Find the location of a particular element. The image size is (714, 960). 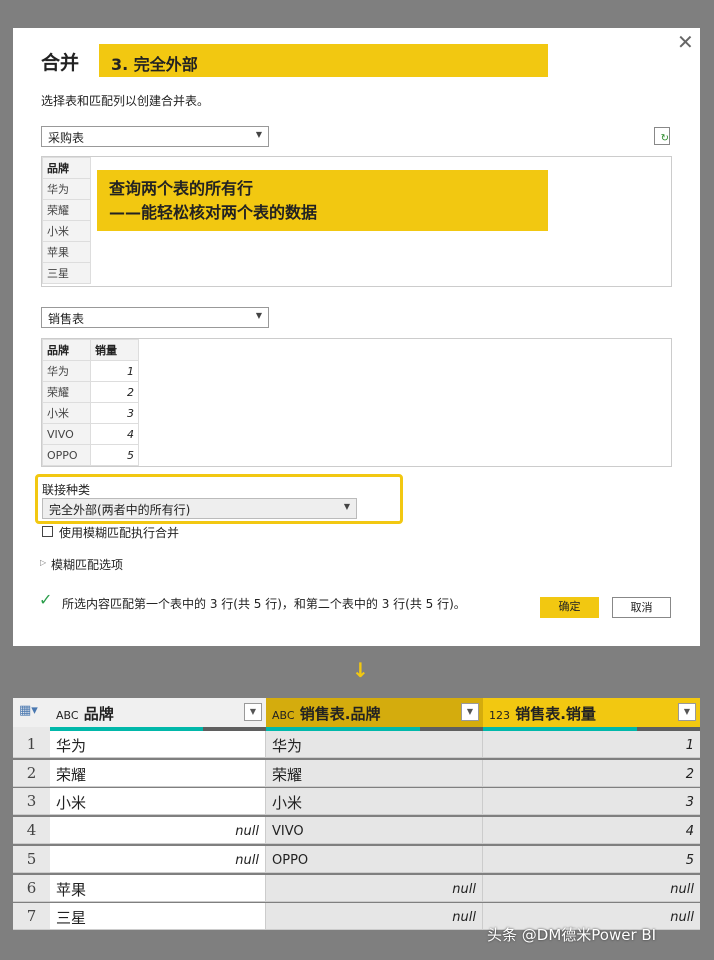

join-kind-select: 完全外部(两者中的所有行) ▼ is located at coordinates (199, 508).